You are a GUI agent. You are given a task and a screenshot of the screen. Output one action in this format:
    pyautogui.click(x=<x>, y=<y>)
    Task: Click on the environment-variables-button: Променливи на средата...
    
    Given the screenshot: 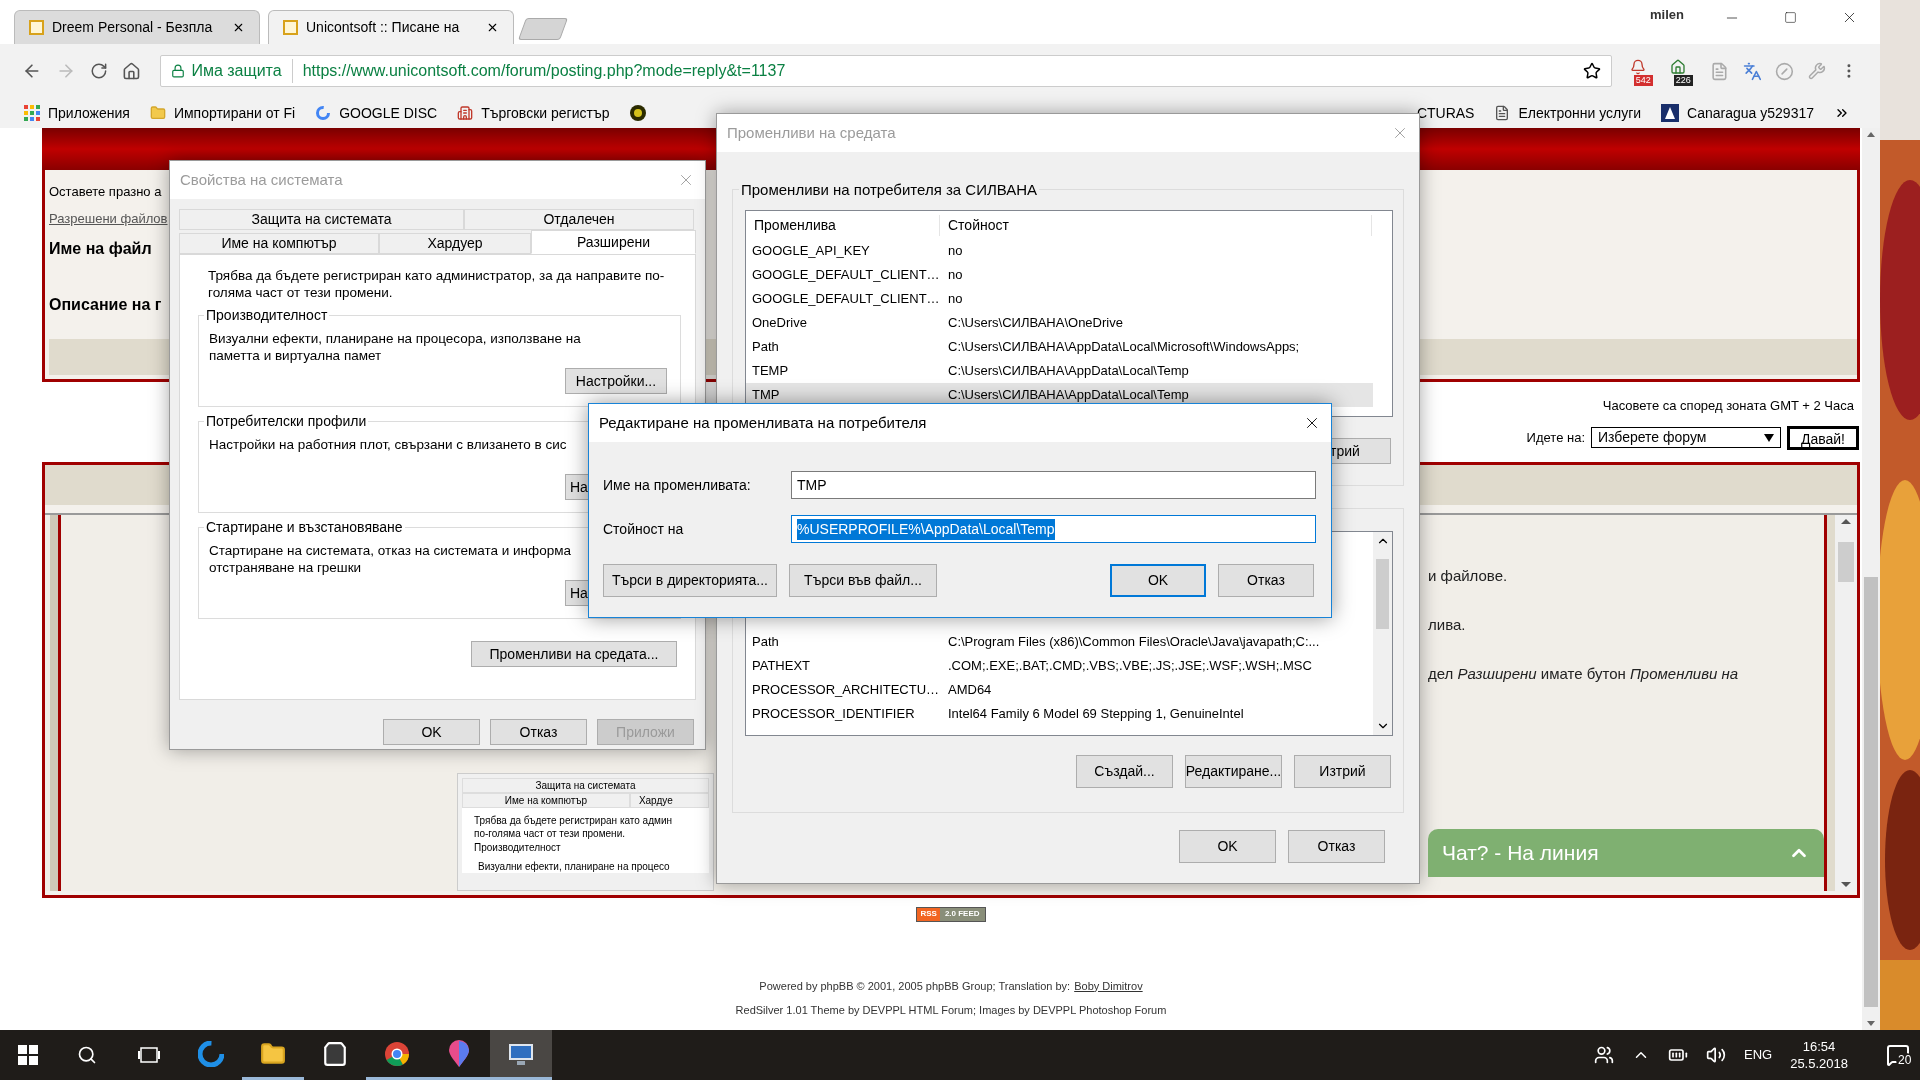 What is the action you would take?
    pyautogui.click(x=574, y=654)
    